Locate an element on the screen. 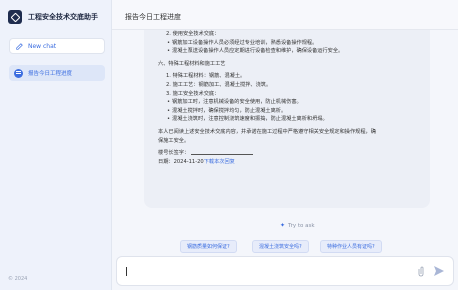 The height and width of the screenshot is (290, 458). app-logo-icon is located at coordinates (15, 17).